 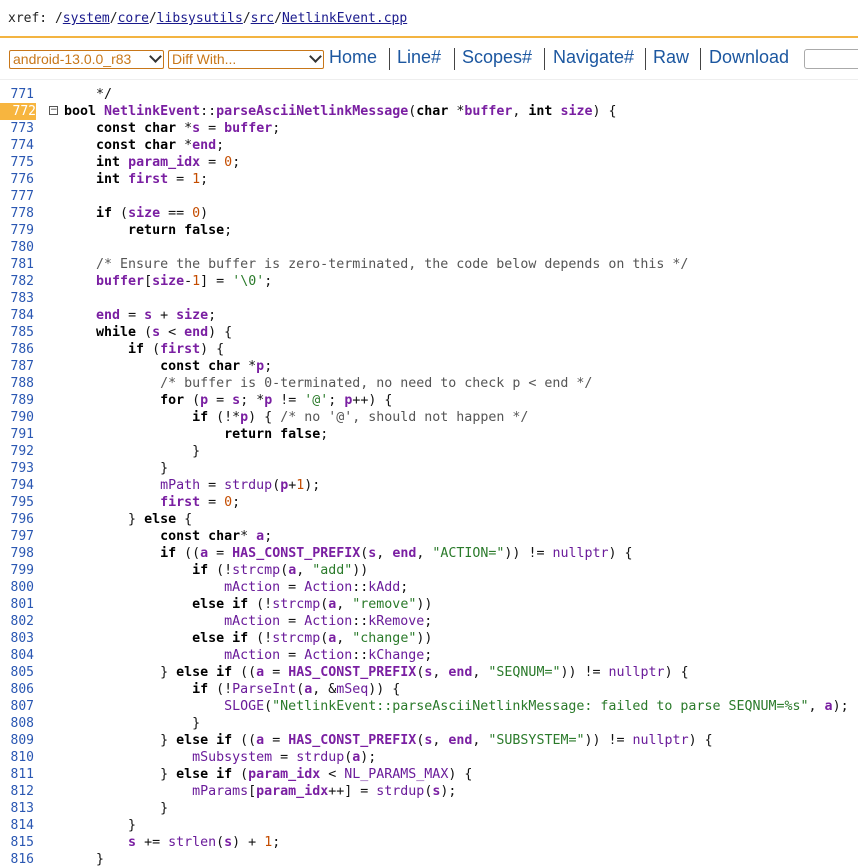 What do you see at coordinates (17, 349) in the screenshot?
I see `line-number-link: 786` at bounding box center [17, 349].